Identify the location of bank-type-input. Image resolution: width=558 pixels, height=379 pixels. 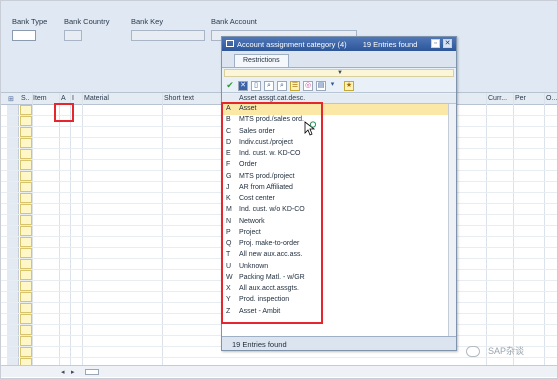
(24, 35).